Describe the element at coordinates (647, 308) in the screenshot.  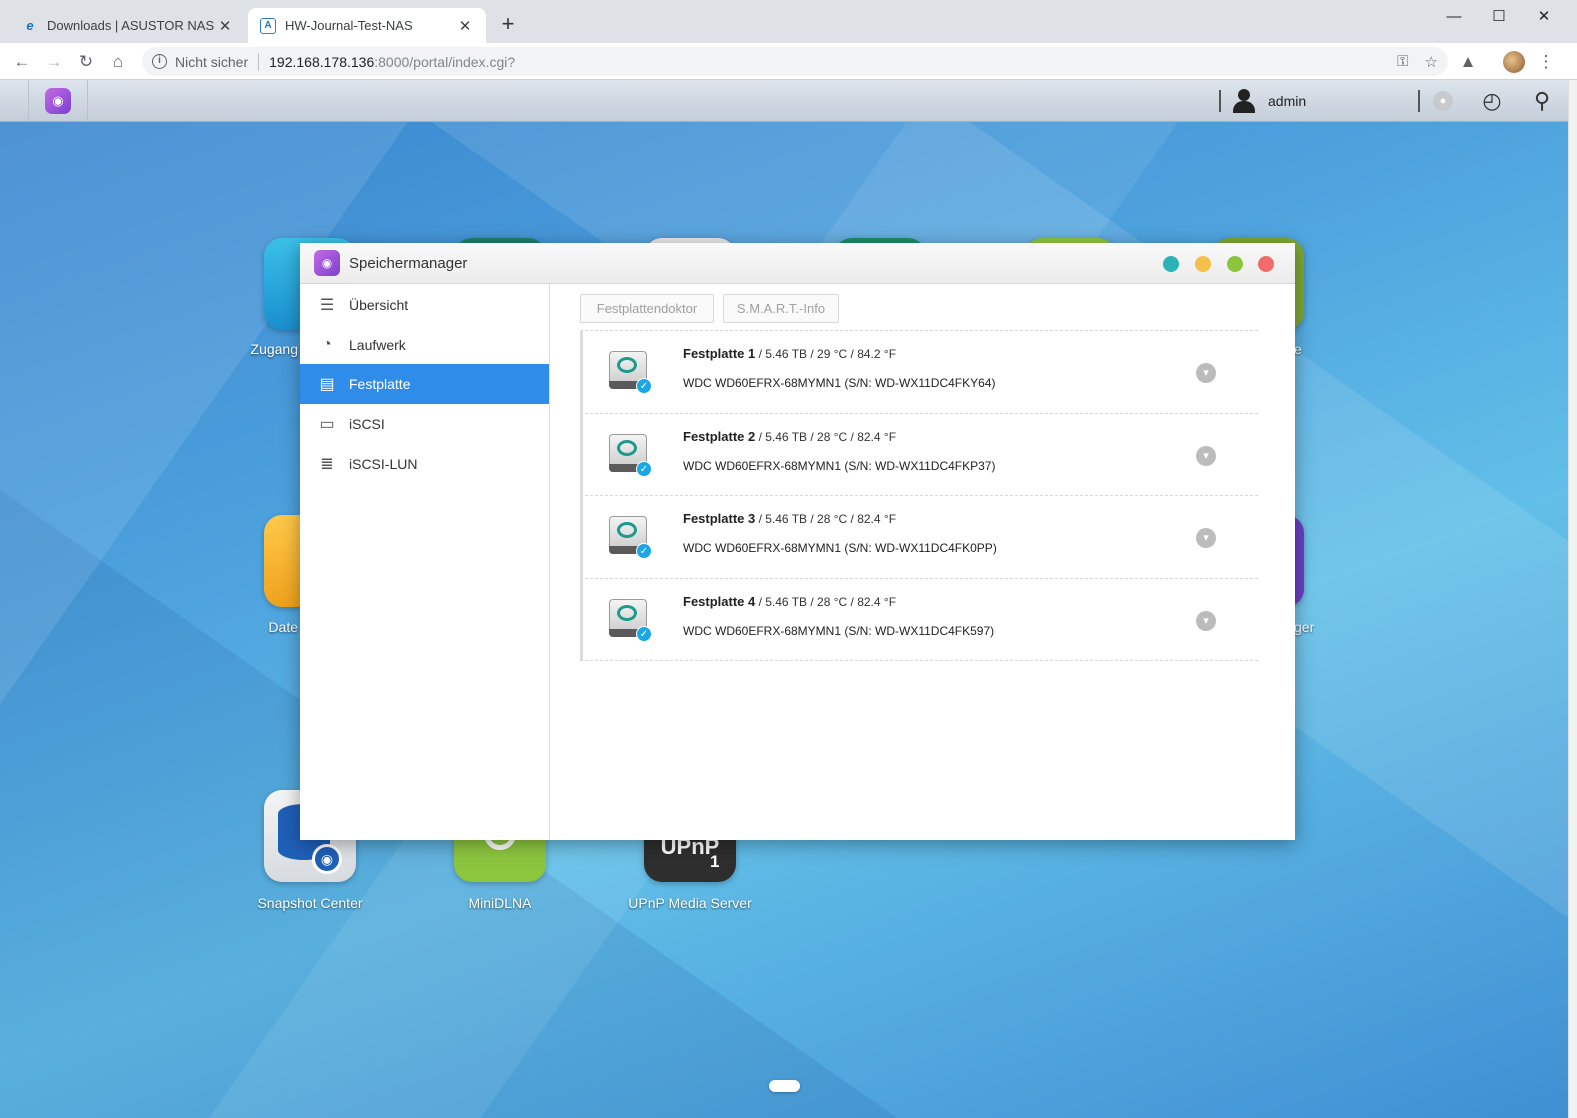
I see `disk-doctor-button: Festplattendoktor` at that location.